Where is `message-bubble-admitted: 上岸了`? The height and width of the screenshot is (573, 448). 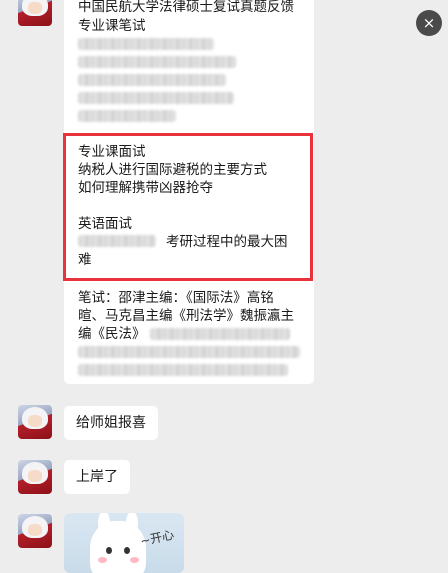 message-bubble-admitted: 上岸了 is located at coordinates (97, 477).